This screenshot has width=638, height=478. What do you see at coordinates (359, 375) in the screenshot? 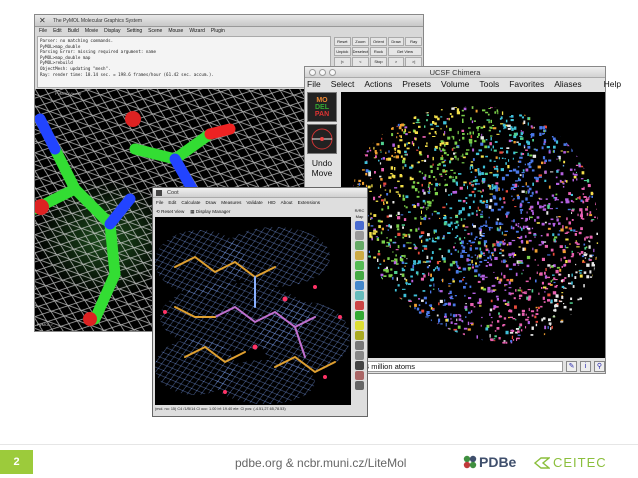
I see `eraser-tool-icon` at bounding box center [359, 375].